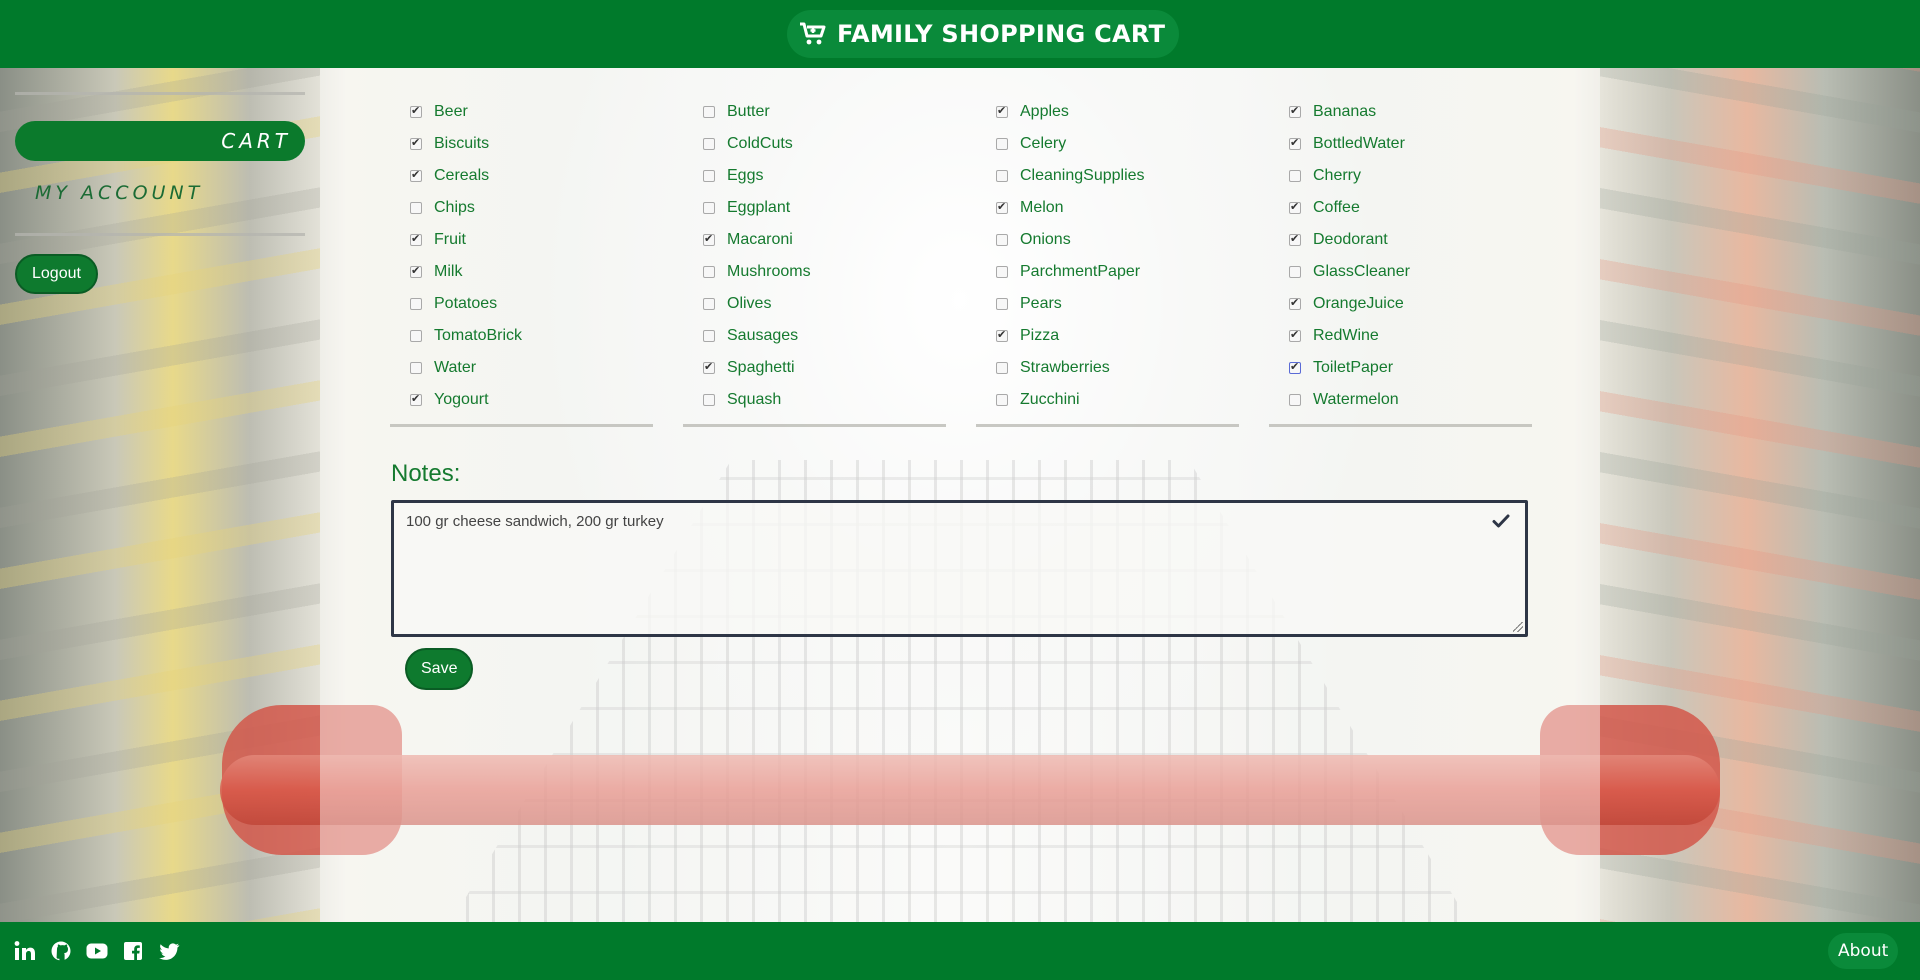 Image resolution: width=1920 pixels, height=980 pixels. I want to click on item-label: Apples, so click(1044, 112).